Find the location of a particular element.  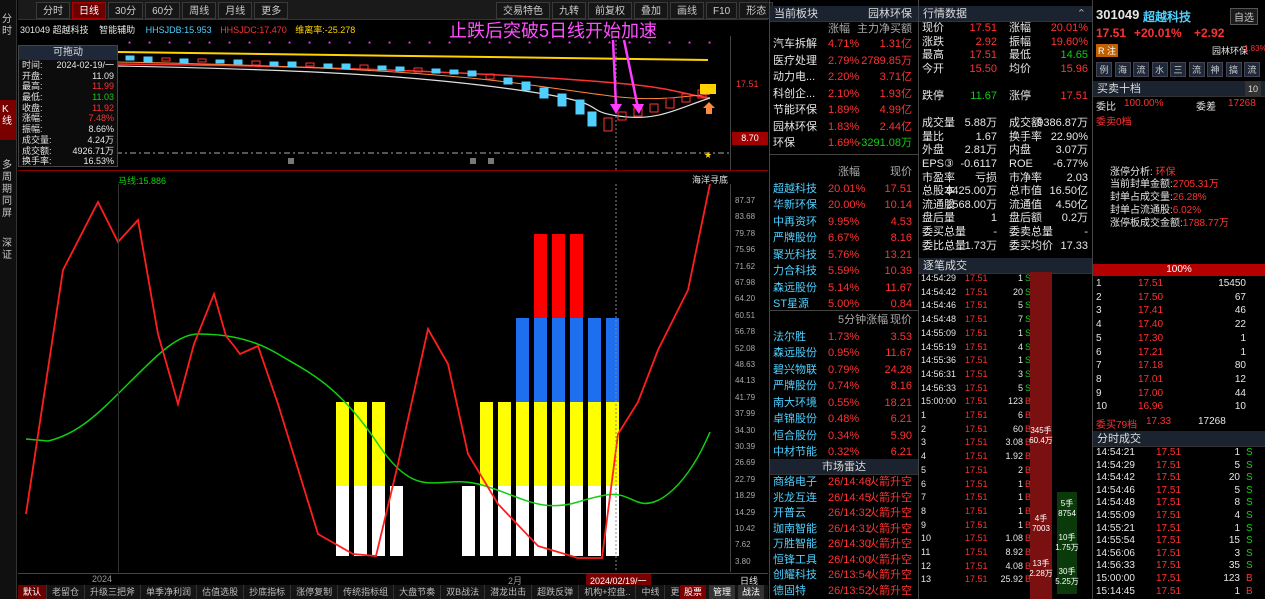

radar-row: 兆龙互连 26/14:45 火箭升空 is located at coordinates (844, 499).